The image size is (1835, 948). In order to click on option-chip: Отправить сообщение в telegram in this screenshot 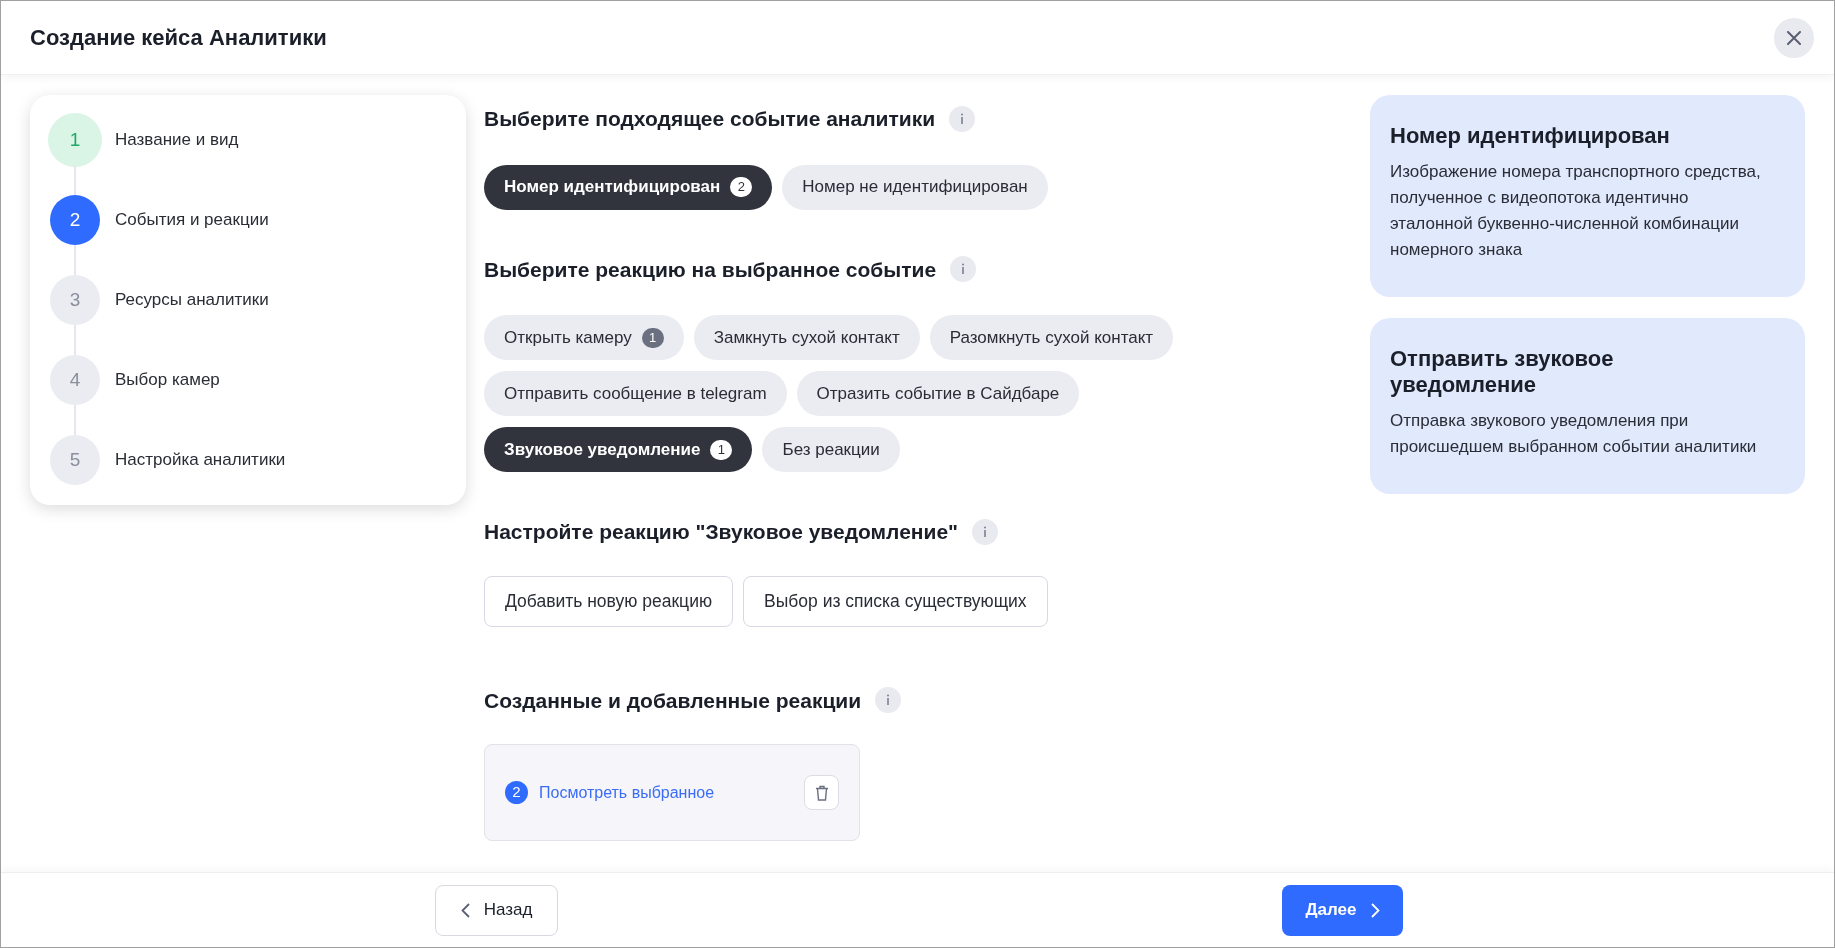, I will do `click(635, 393)`.